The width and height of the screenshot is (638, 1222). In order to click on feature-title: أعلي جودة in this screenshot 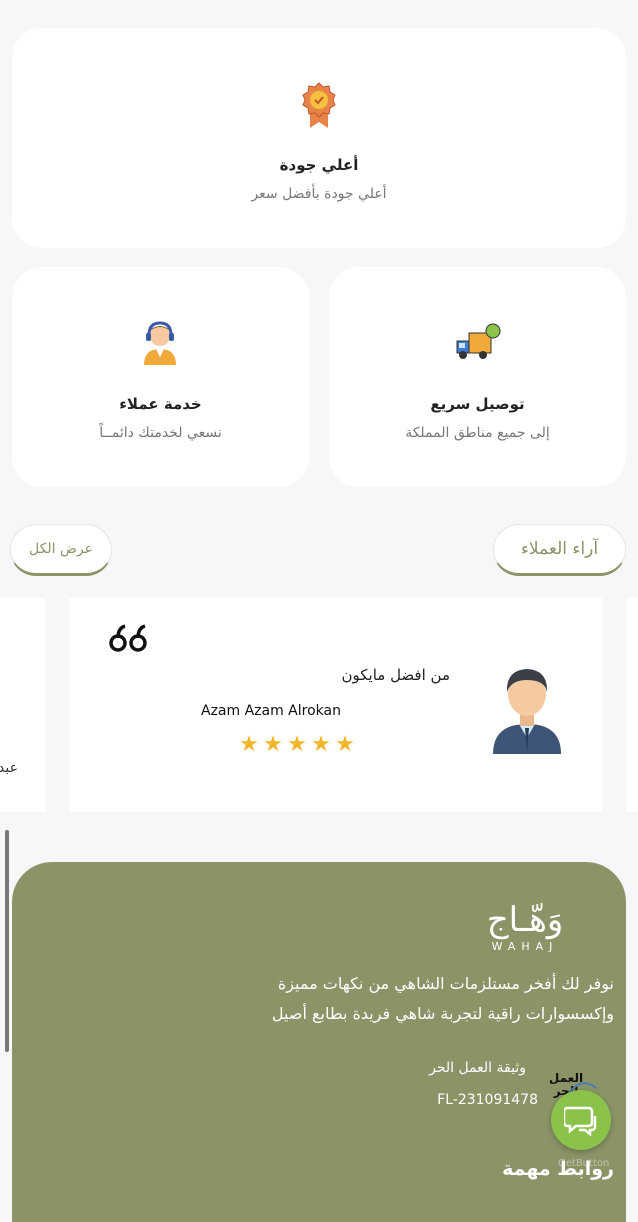, I will do `click(319, 165)`.